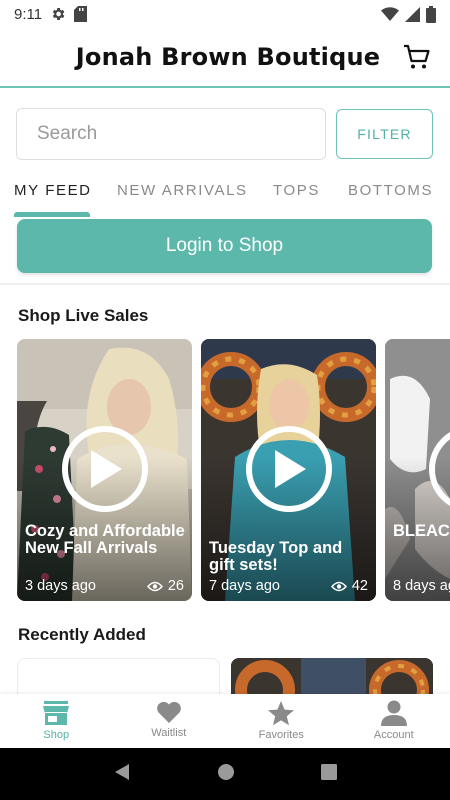  I want to click on live-sale-card: Tuesday Top and gift sets! 7 days ago 42, so click(288, 470).